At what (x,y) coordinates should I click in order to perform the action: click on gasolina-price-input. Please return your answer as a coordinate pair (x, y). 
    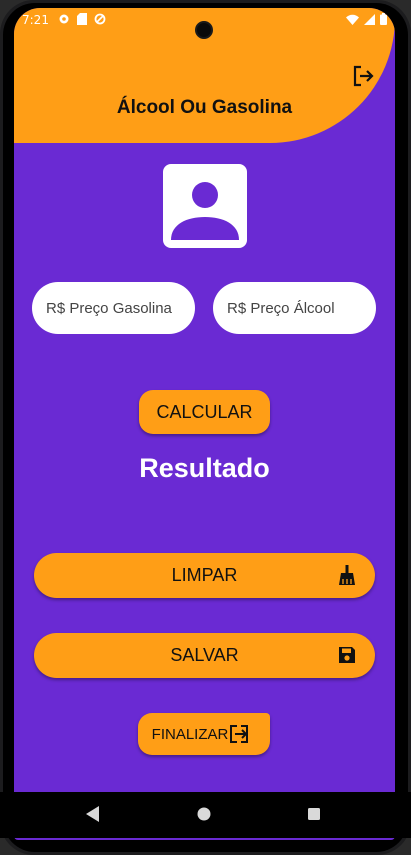
    Looking at the image, I should click on (113, 308).